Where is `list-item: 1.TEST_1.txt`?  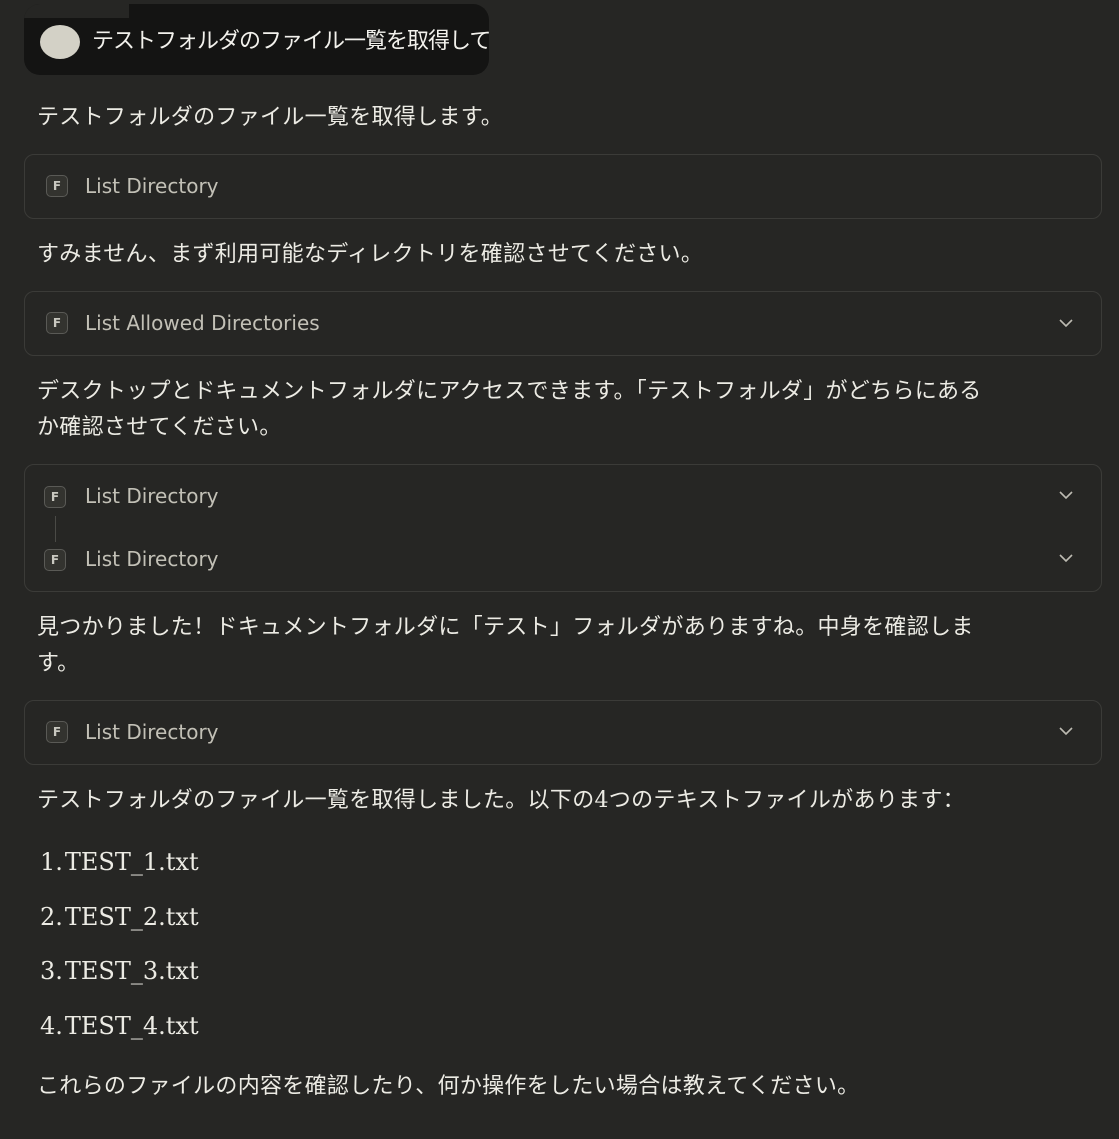 list-item: 1.TEST_1.txt is located at coordinates (119, 862).